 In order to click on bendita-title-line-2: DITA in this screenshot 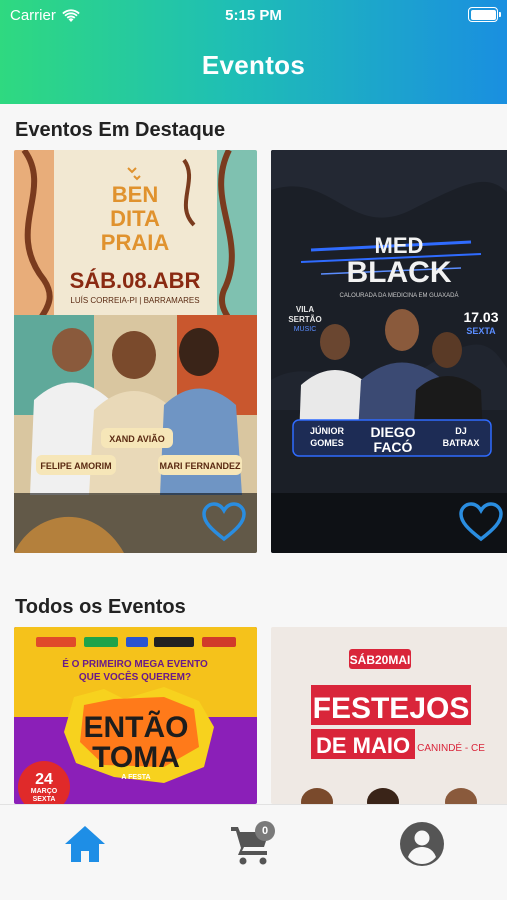, I will do `click(135, 218)`.